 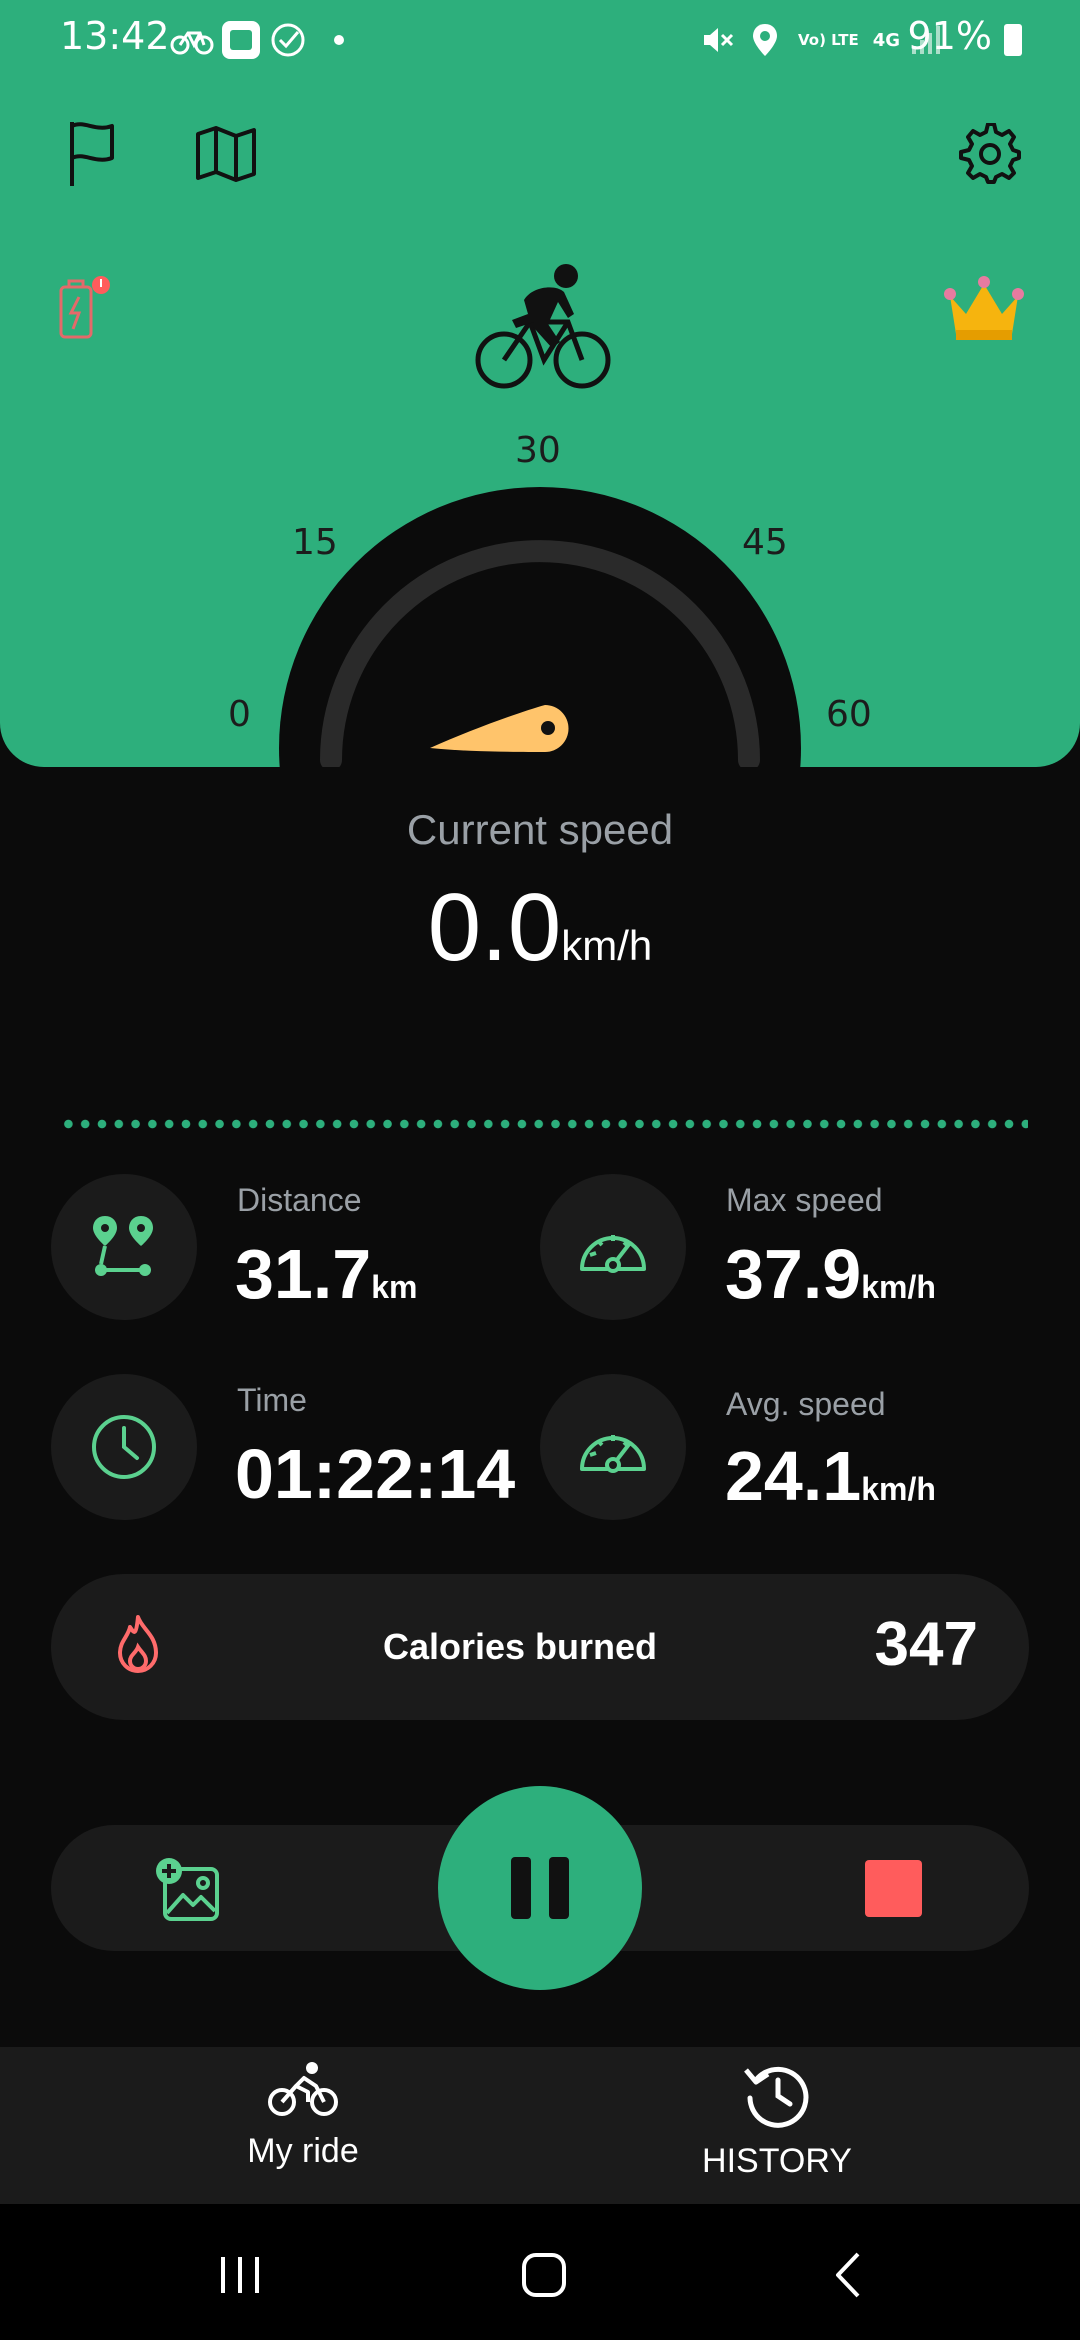 What do you see at coordinates (793, 1274) in the screenshot?
I see `max-speed-value: 37.9` at bounding box center [793, 1274].